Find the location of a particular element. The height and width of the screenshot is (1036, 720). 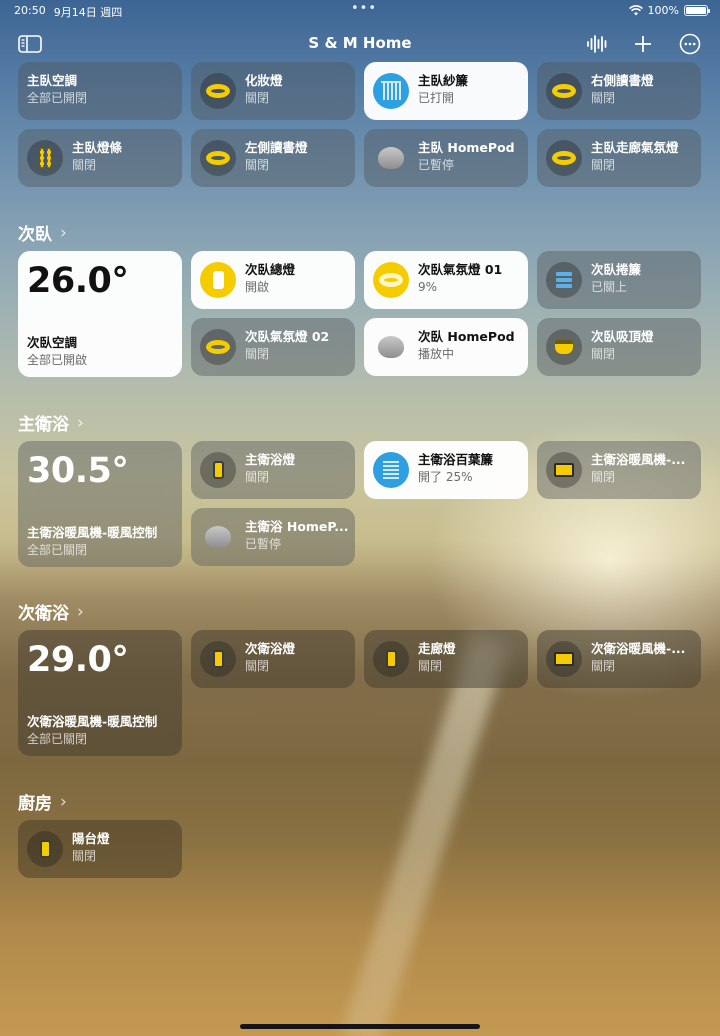

tile-second-homepod: 次臥 HomePod 播放中 is located at coordinates (446, 347).